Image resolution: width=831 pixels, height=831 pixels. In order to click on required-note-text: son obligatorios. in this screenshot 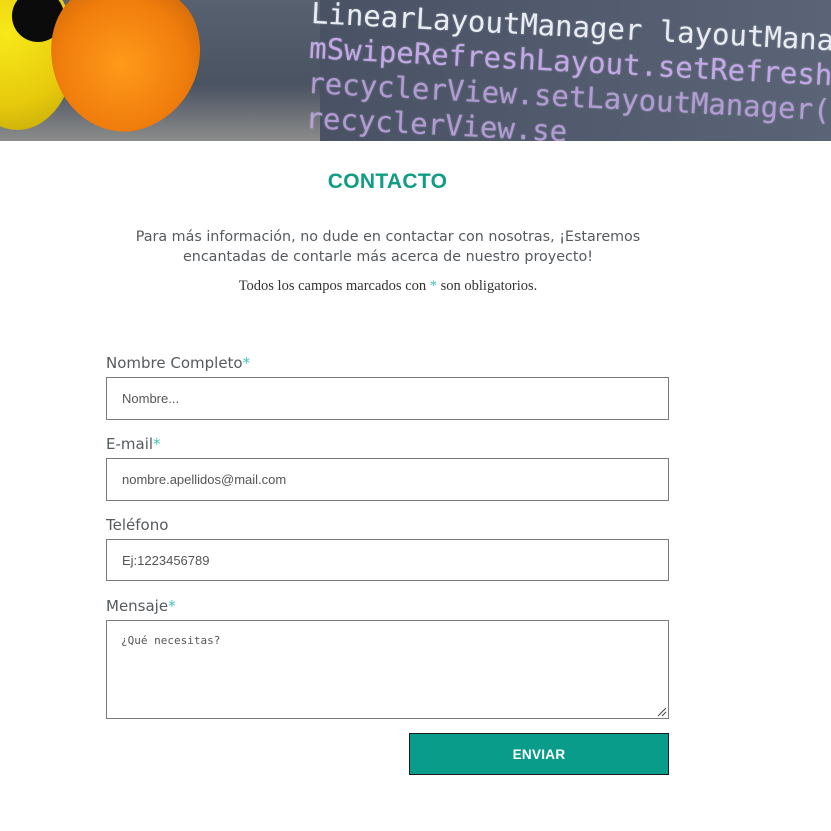, I will do `click(489, 286)`.